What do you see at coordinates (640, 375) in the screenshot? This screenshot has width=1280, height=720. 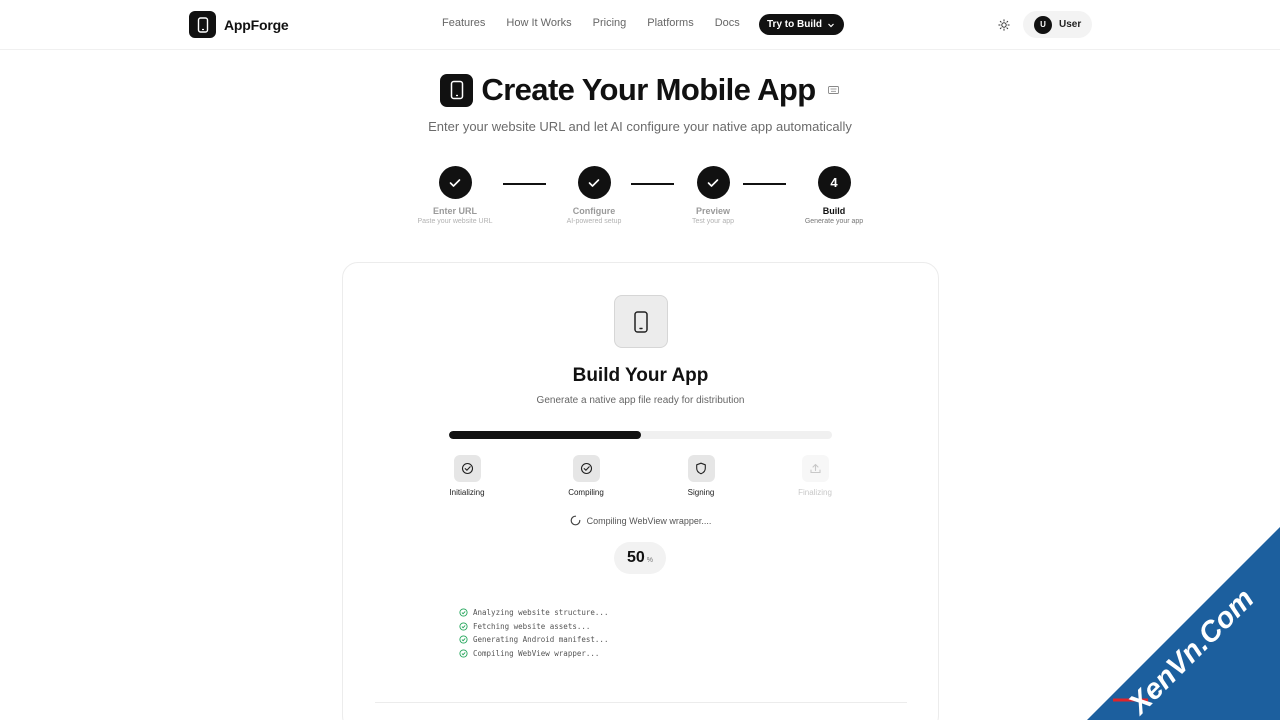 I see `card-title: Build Your App` at bounding box center [640, 375].